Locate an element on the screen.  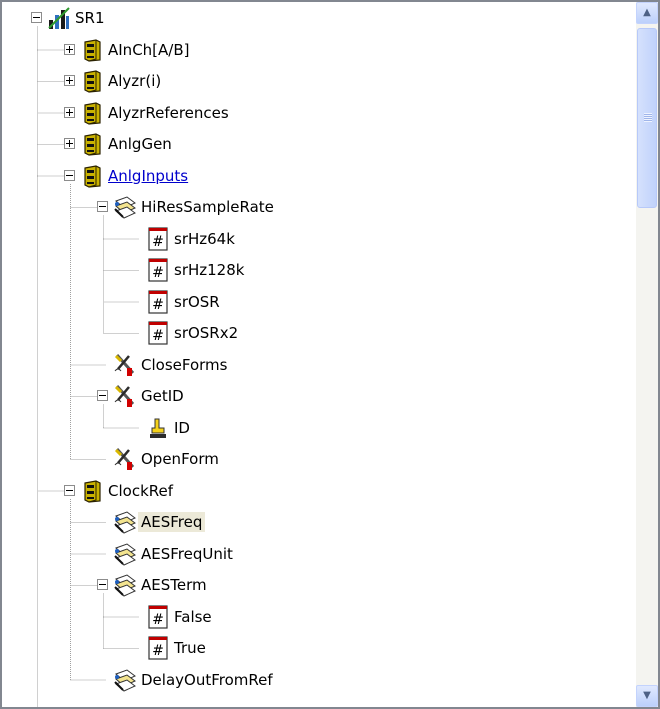
tree-node-label: CloseForms is located at coordinates (184, 365).